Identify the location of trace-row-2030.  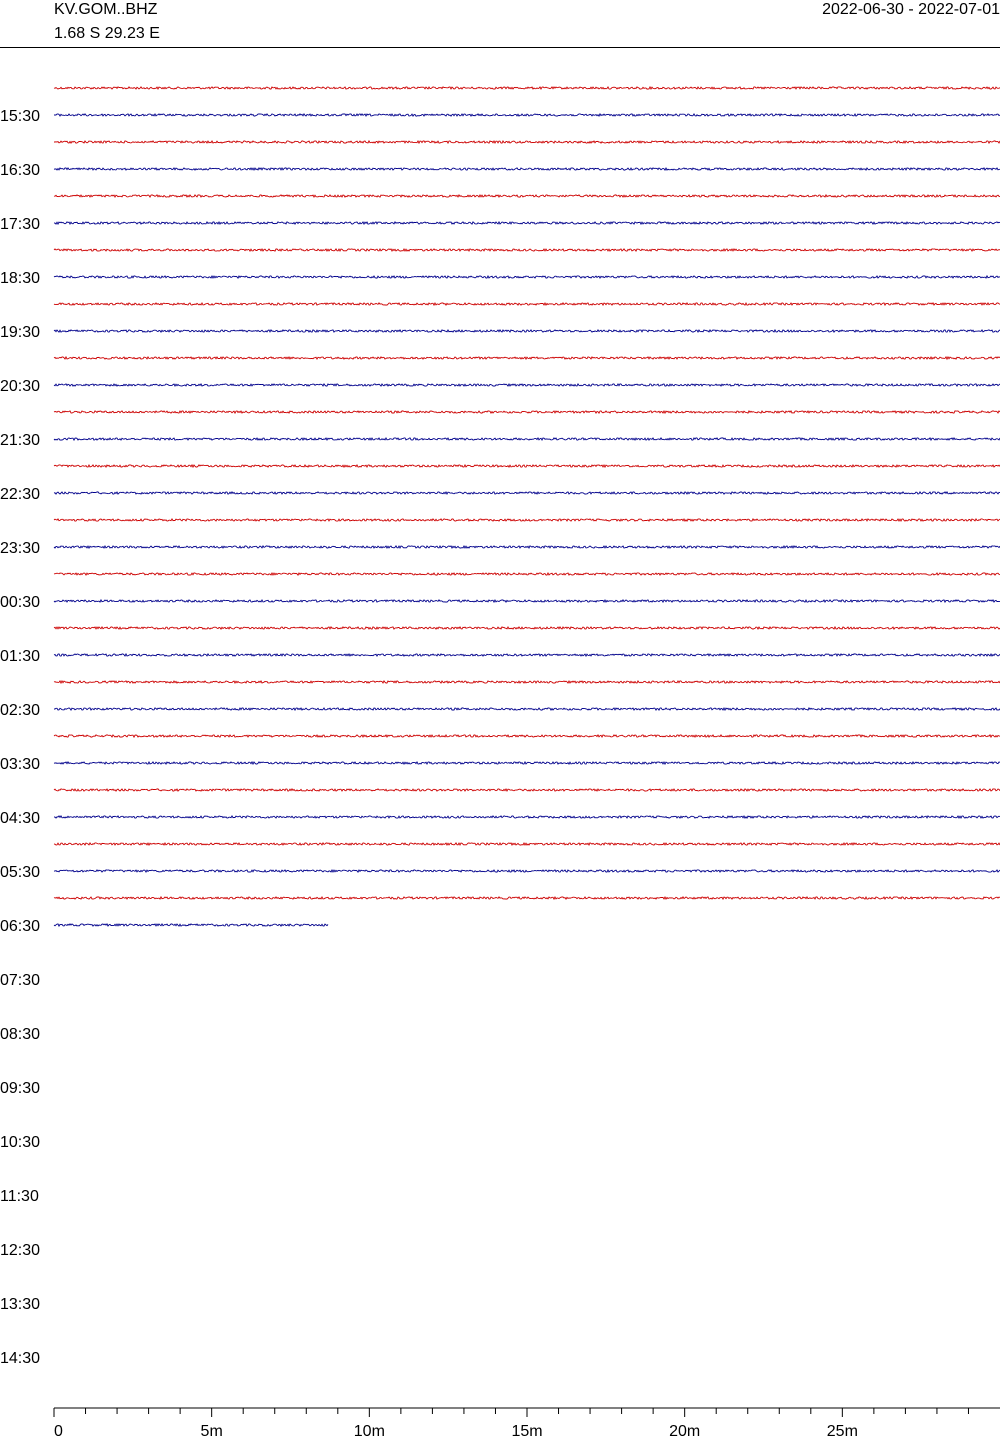
(526, 384).